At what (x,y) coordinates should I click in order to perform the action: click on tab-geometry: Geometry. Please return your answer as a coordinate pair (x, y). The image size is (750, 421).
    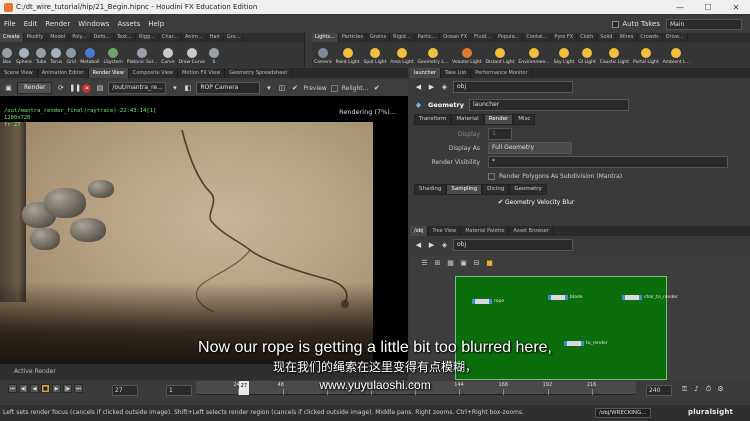
    Looking at the image, I should click on (528, 189).